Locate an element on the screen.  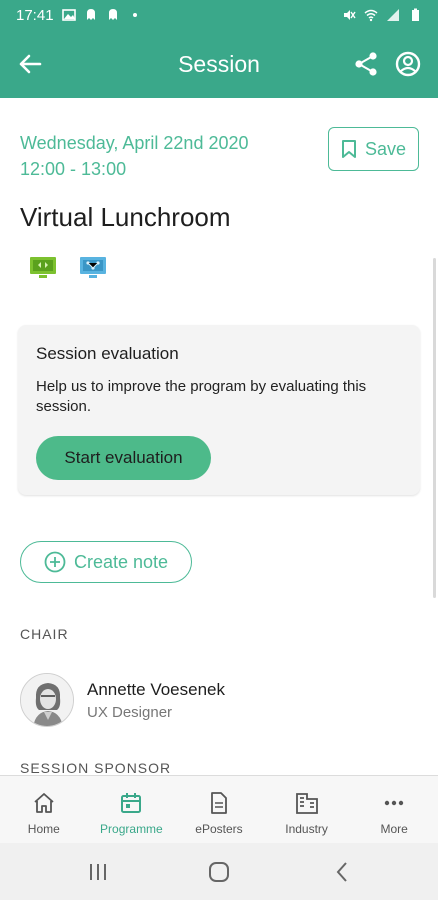
nav-label-eposters: ePosters is located at coordinates (219, 829).